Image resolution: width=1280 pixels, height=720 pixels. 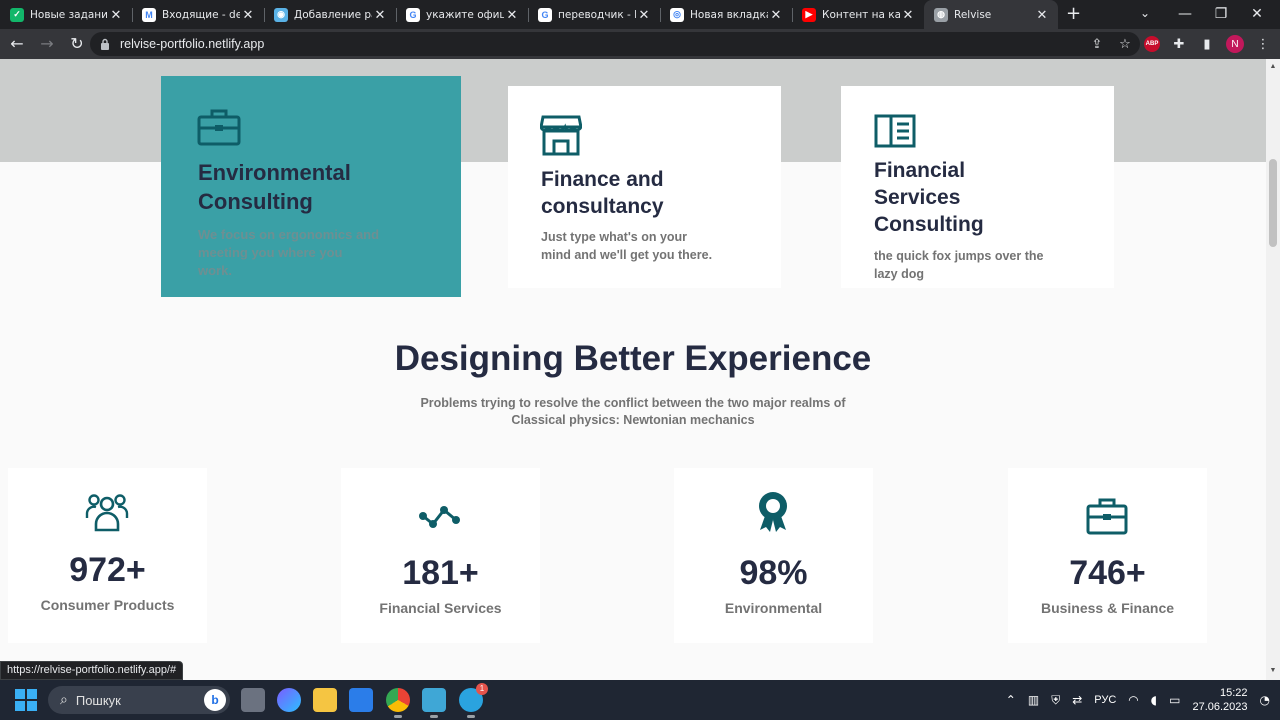 I want to click on tab-favicon-icon: M, so click(x=149, y=14).